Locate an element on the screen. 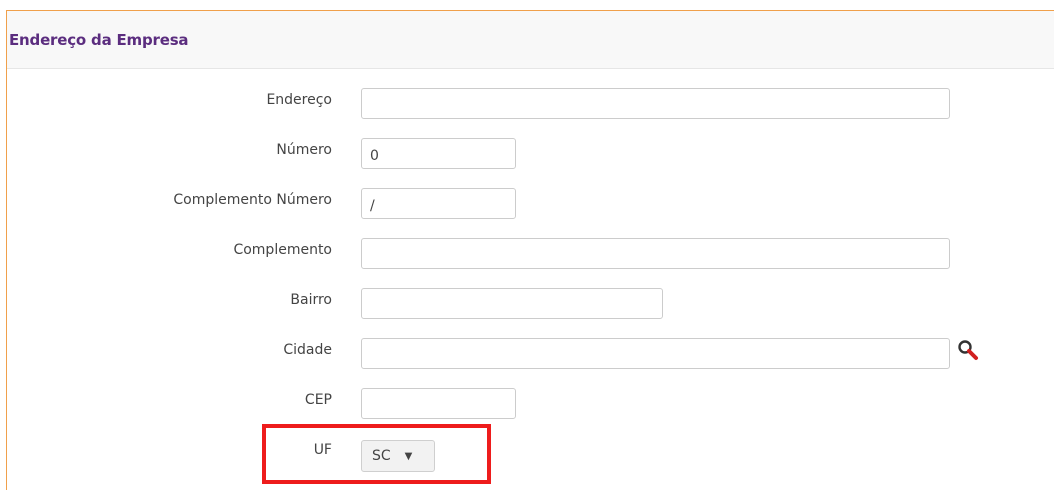 This screenshot has width=1054, height=490. panel-header: Endereço da Empresa is located at coordinates (530, 40).